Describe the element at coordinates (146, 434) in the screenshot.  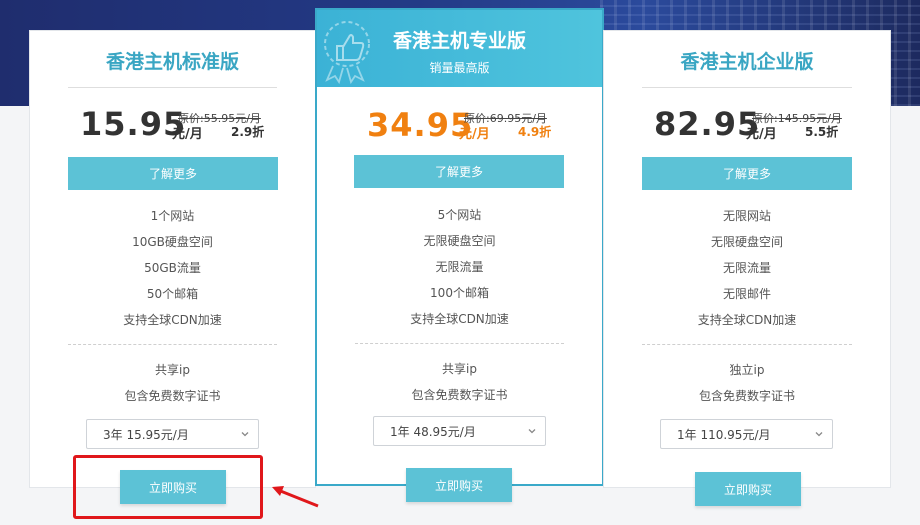
I see `term-select-value: 3年 15.95元/月` at that location.